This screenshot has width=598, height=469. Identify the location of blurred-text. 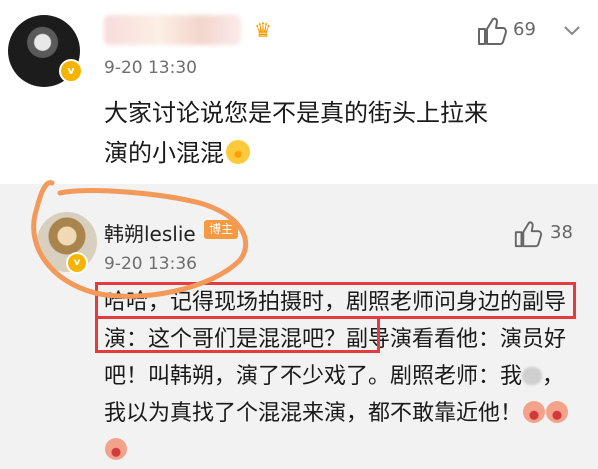
(532, 376).